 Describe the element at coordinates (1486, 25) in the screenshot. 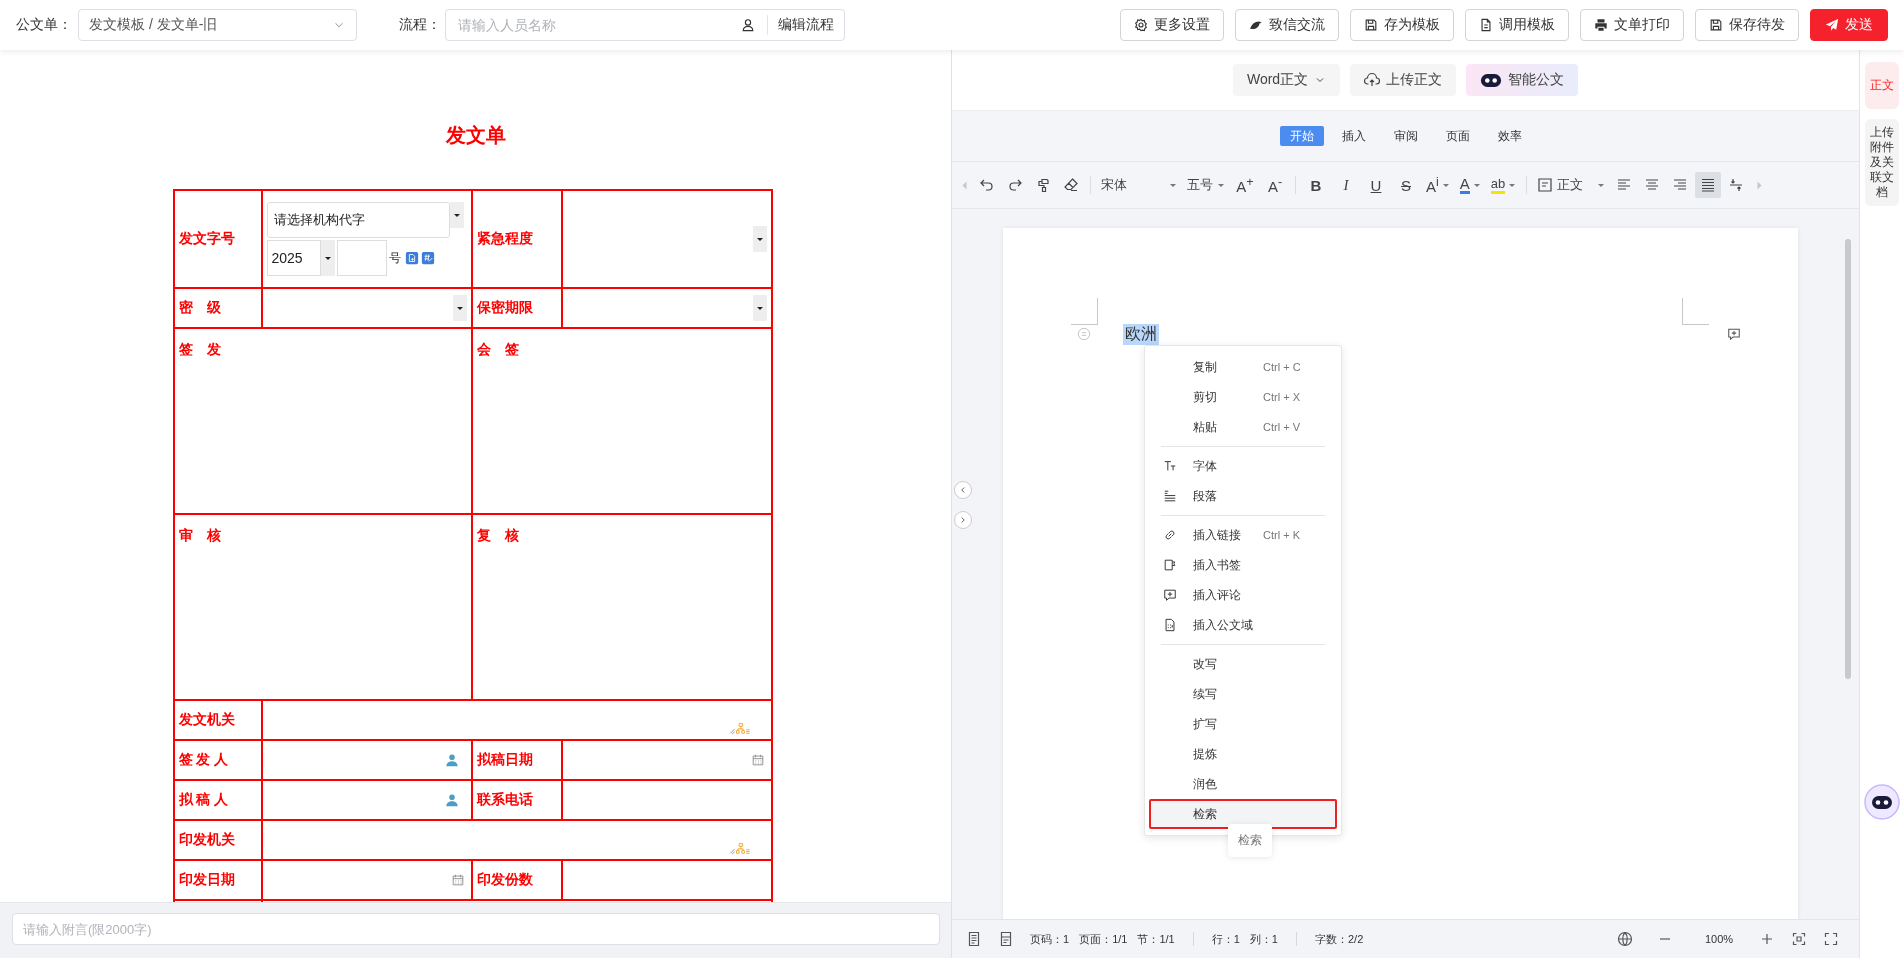

I see `document-icon` at that location.